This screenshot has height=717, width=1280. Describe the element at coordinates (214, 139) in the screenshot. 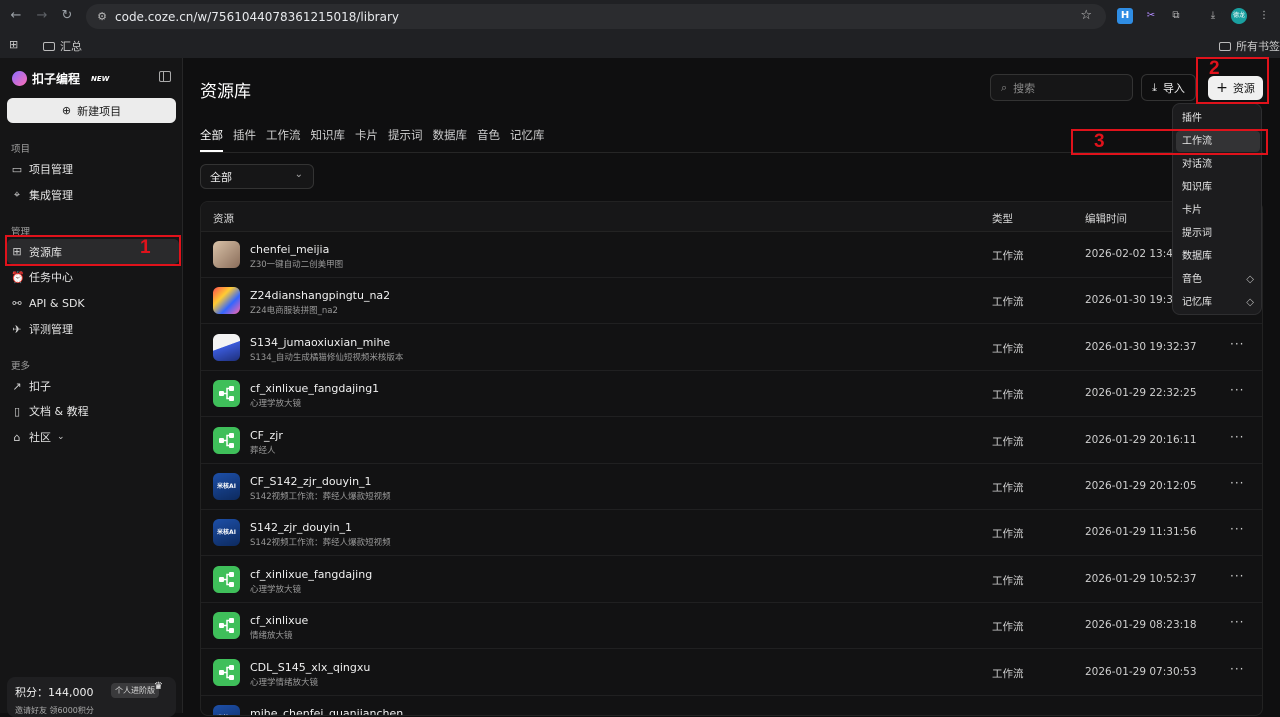

I see `tab-all: 全部` at that location.